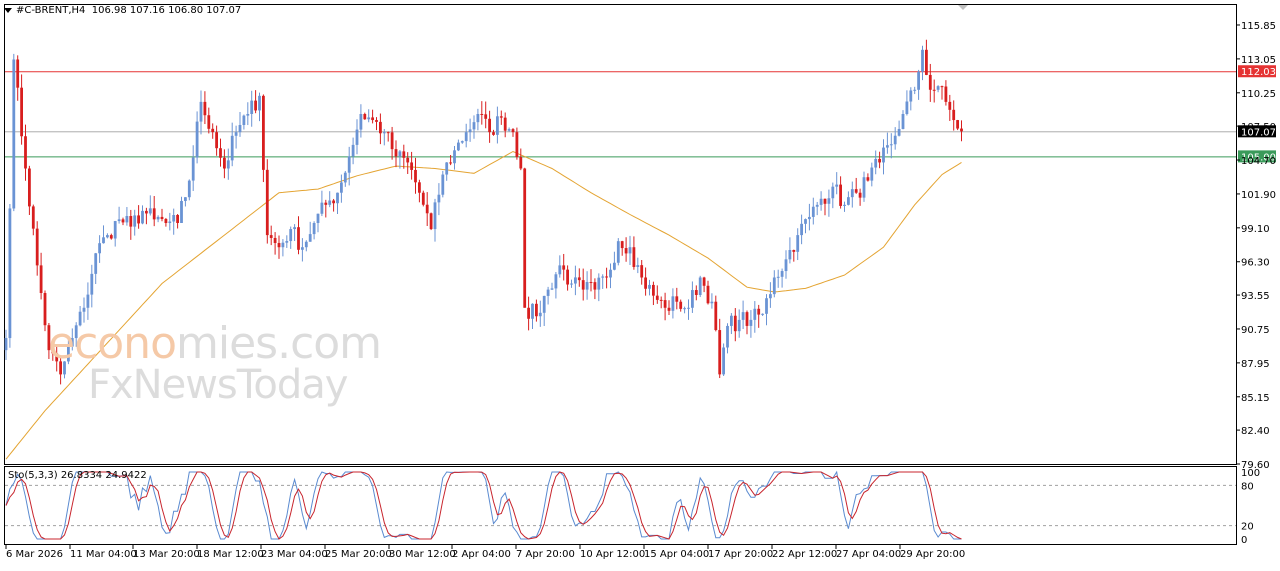  I want to click on x-tick-label: 17 Apr 20:00, so click(740, 554).